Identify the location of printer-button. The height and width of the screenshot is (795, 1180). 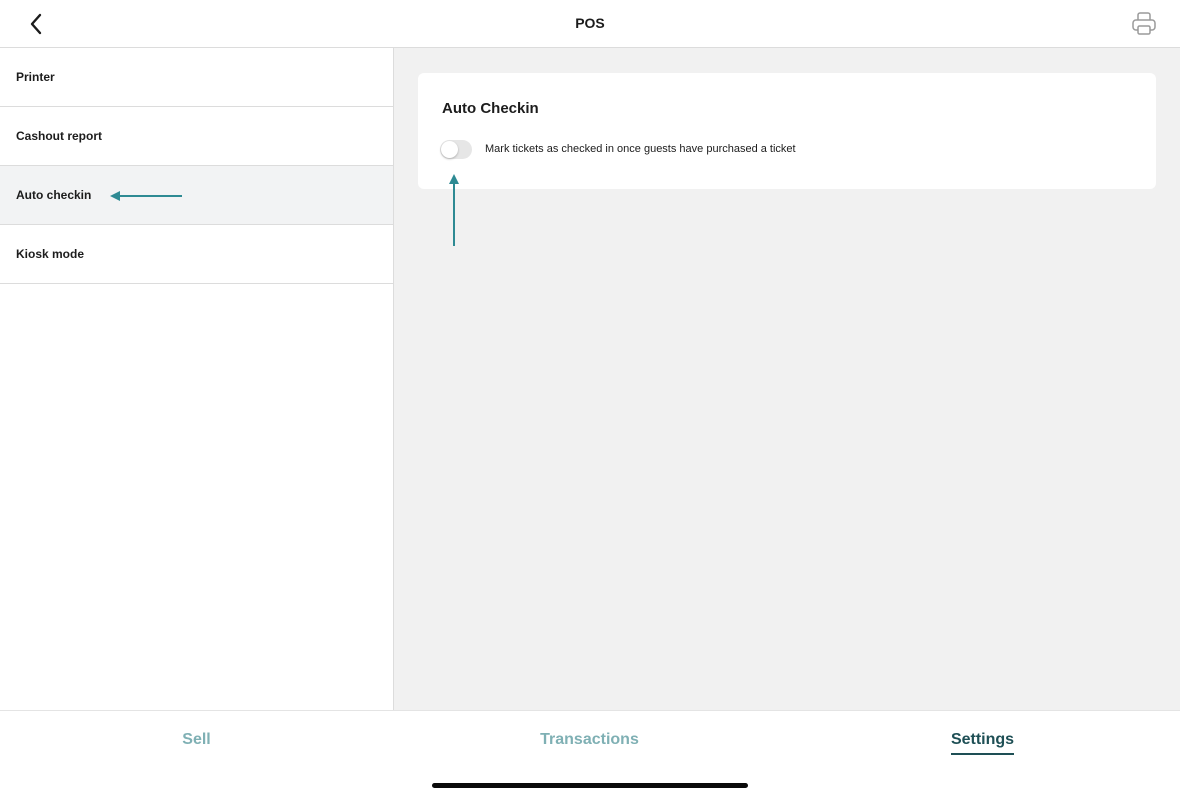
(1144, 24).